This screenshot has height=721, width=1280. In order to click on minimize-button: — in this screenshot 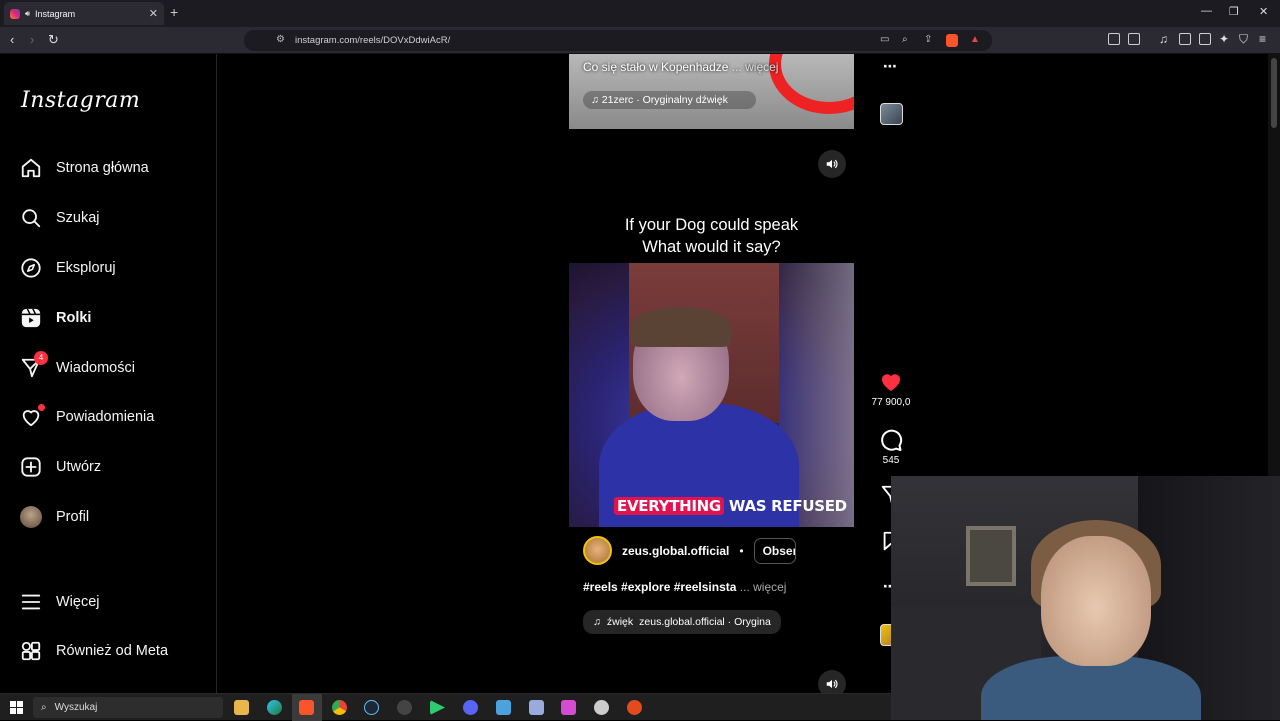, I will do `click(1206, 11)`.